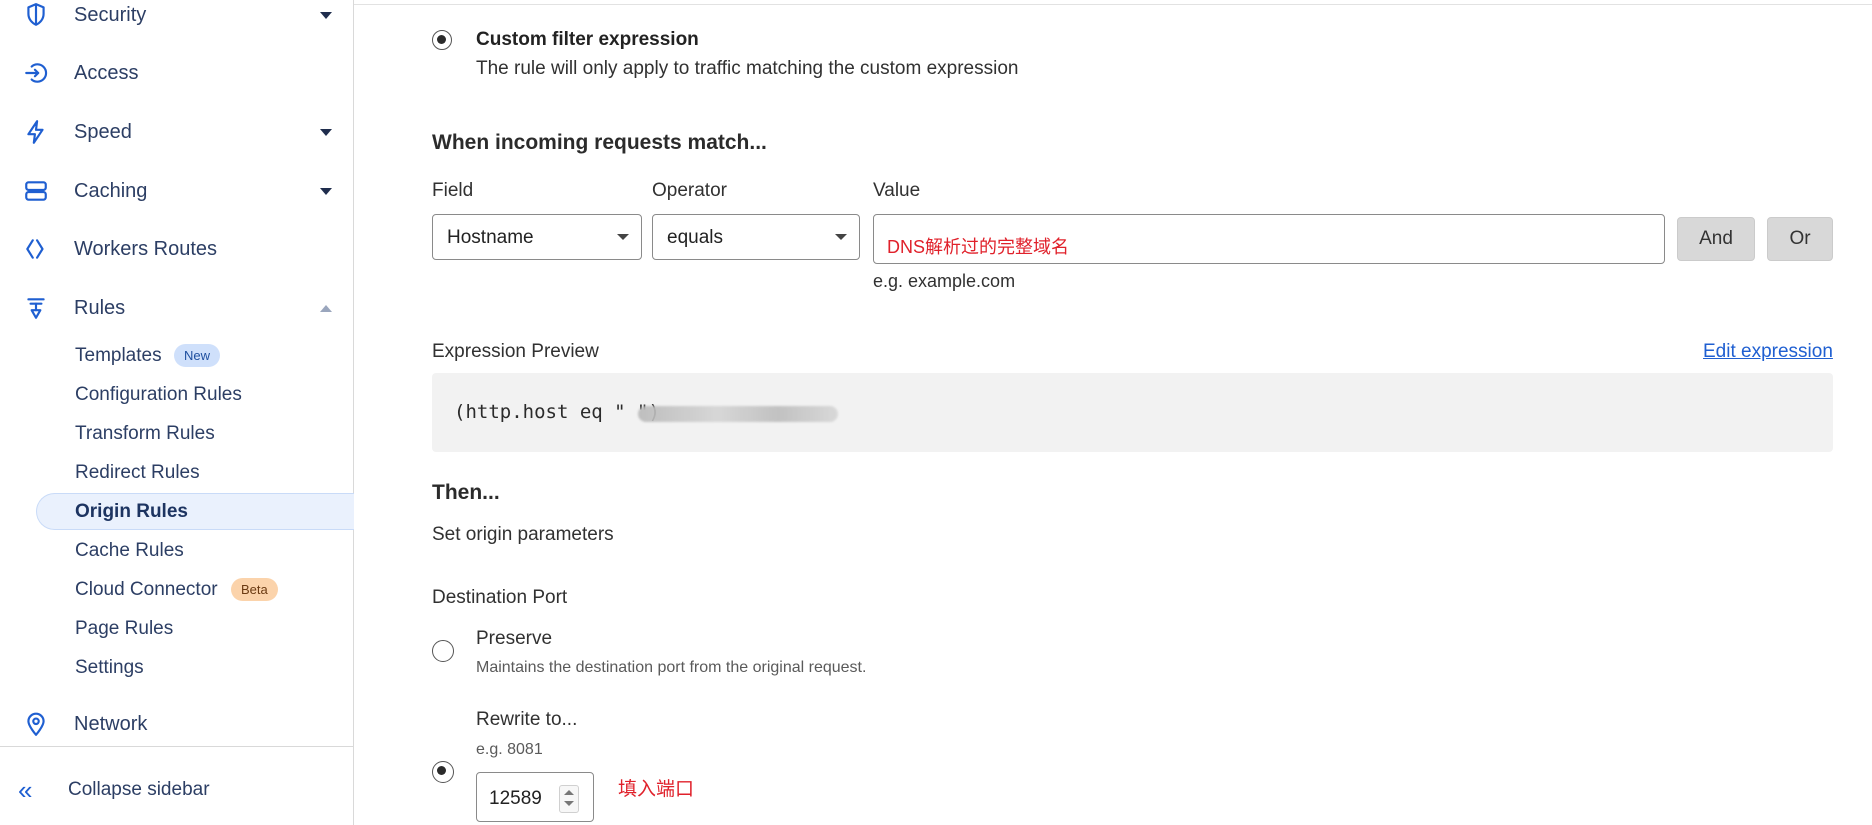 The image size is (1872, 825). What do you see at coordinates (689, 190) in the screenshot?
I see `operator-label: Operator` at bounding box center [689, 190].